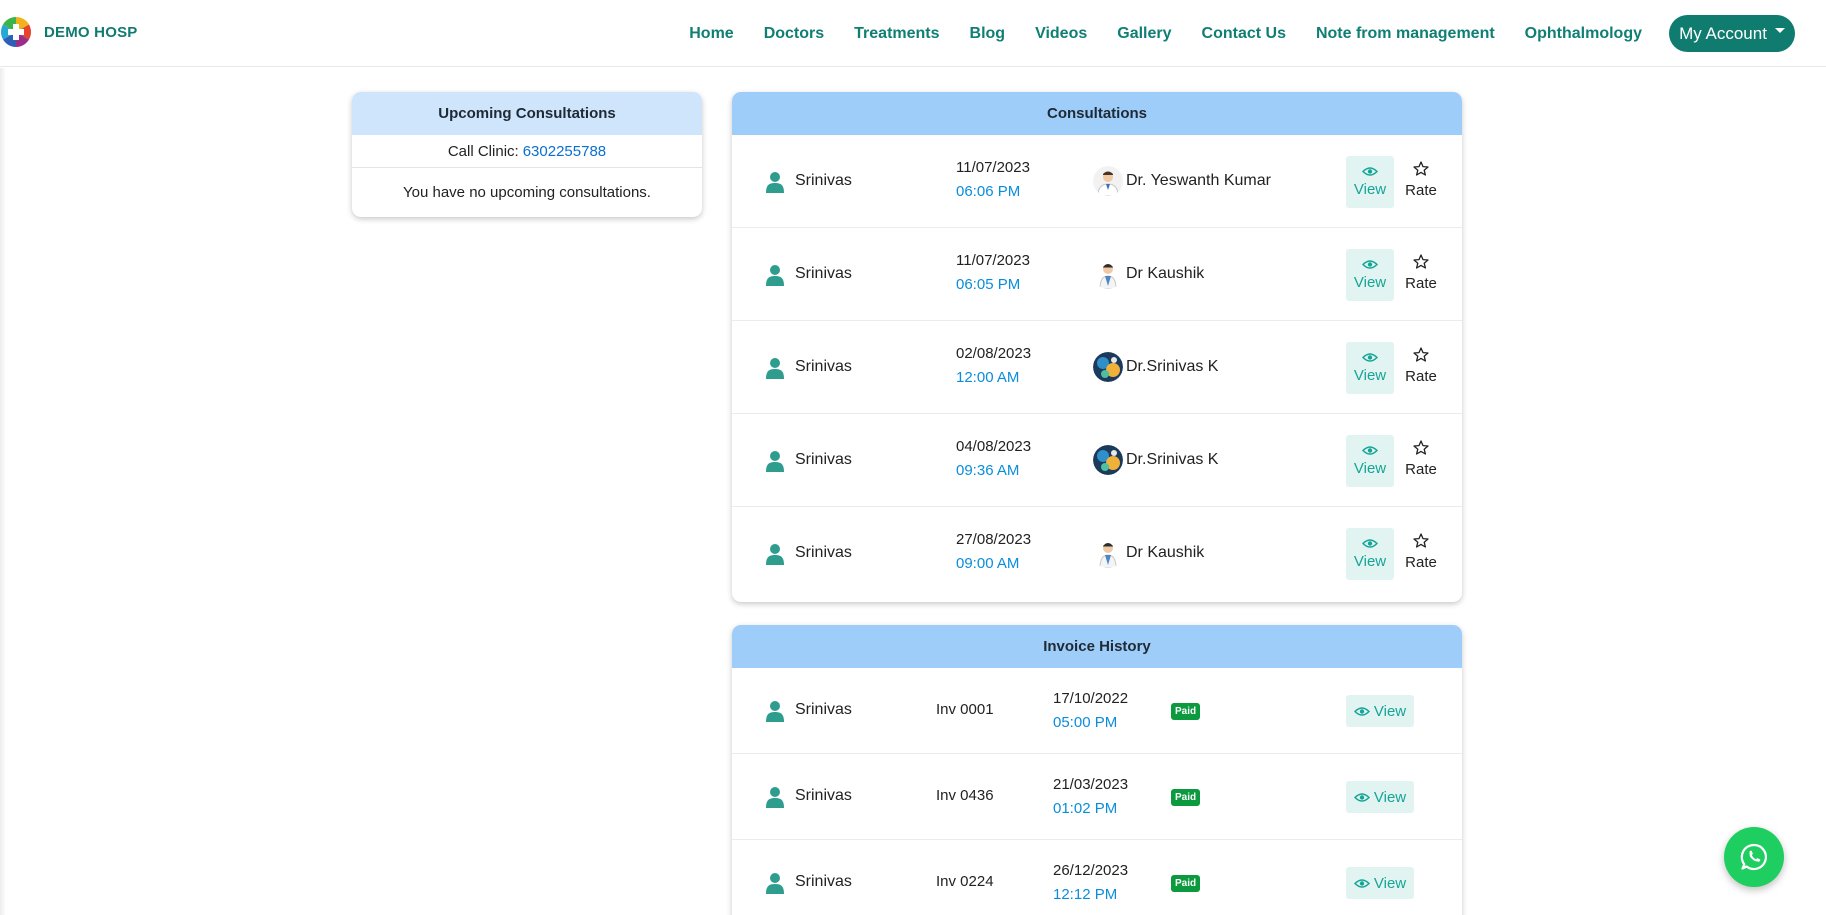  I want to click on invoice-history-title: Invoice History, so click(1097, 646).